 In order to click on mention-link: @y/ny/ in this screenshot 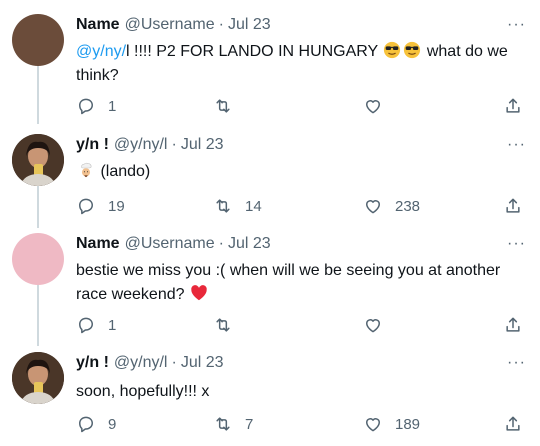, I will do `click(101, 51)`.